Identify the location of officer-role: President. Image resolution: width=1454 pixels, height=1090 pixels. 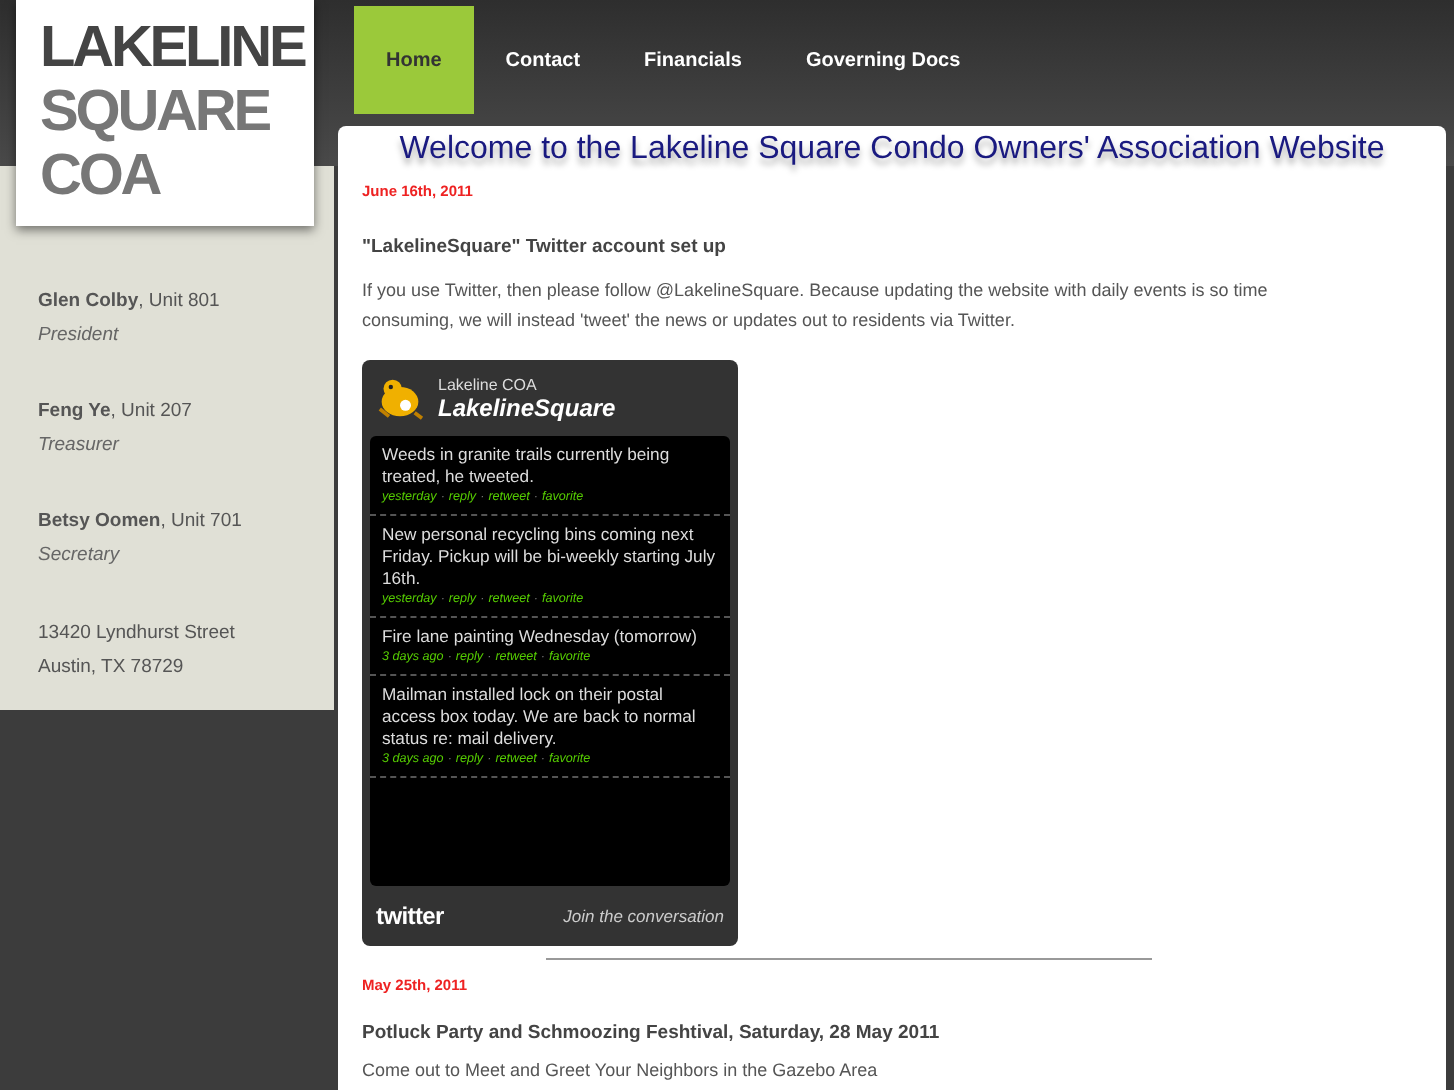
(79, 336).